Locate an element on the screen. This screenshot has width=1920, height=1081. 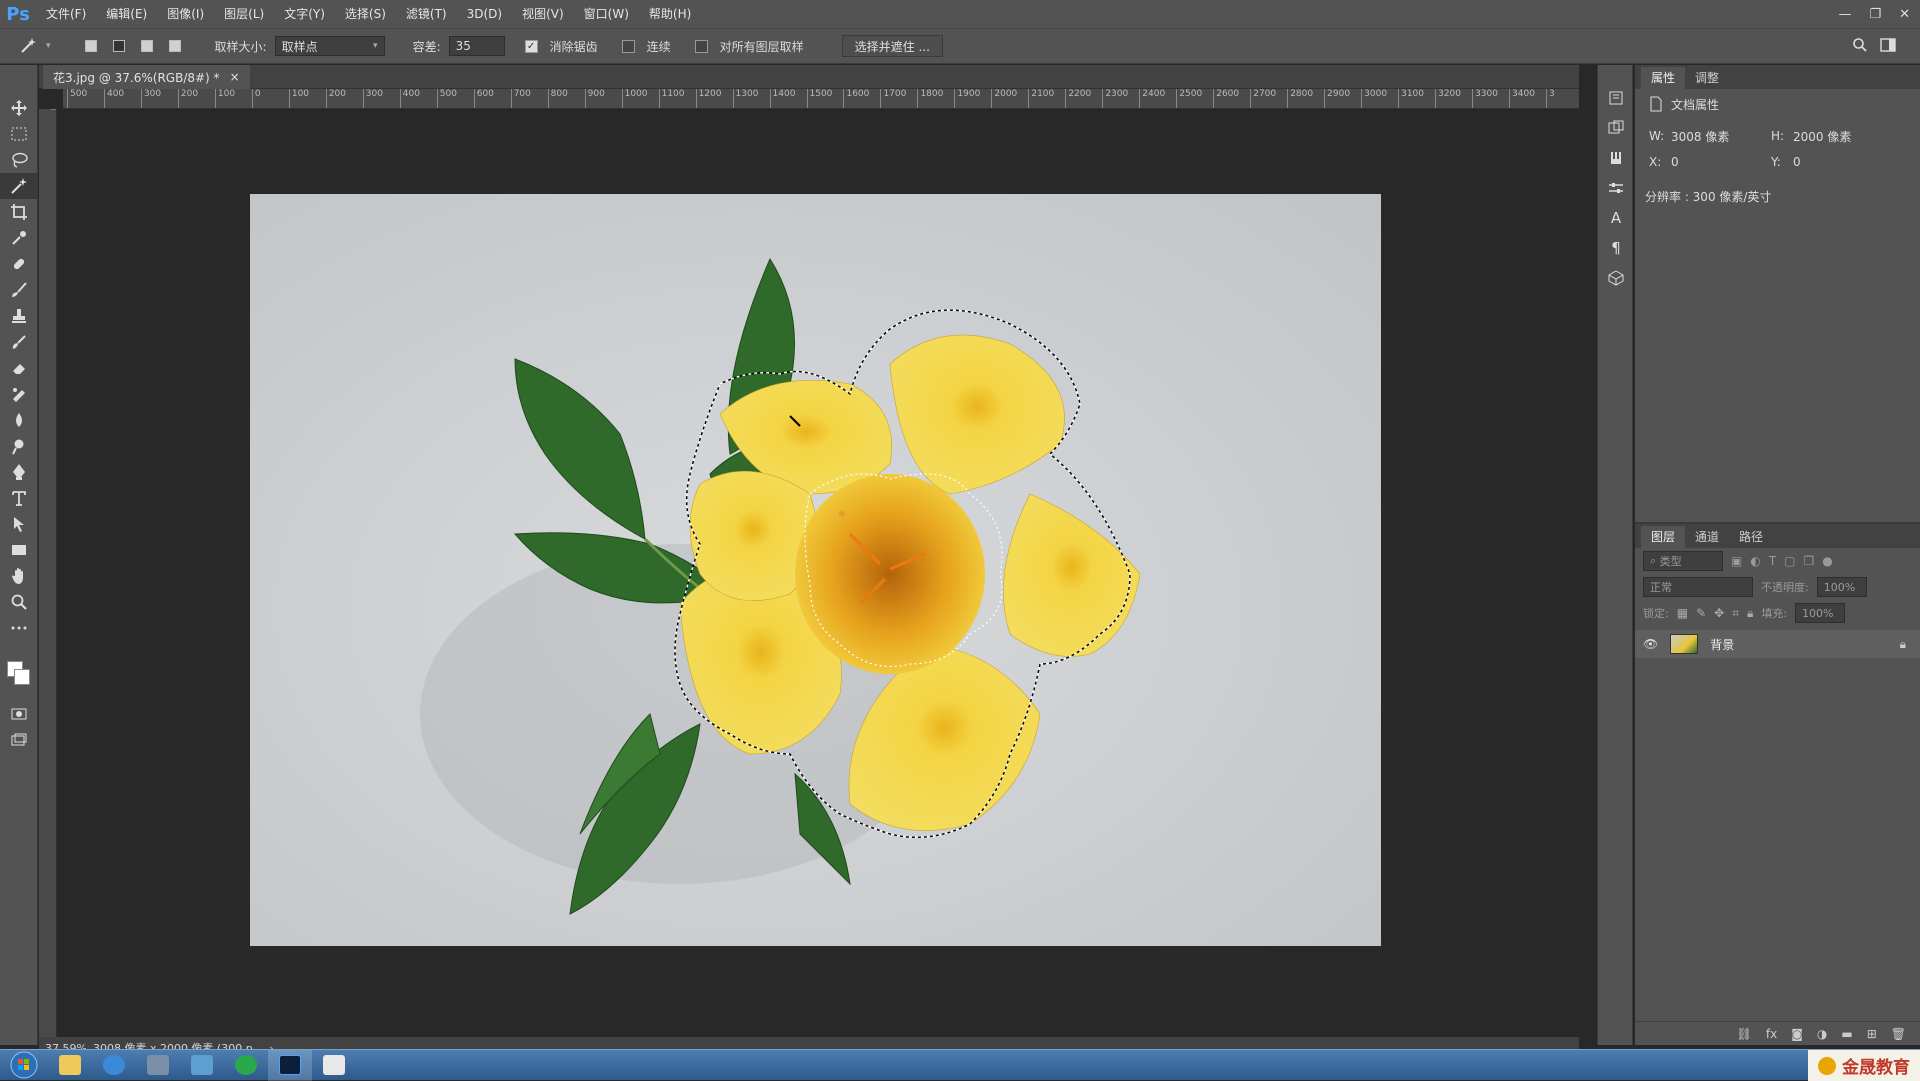
magic-wand-preset-icon is located at coordinates (28, 46).